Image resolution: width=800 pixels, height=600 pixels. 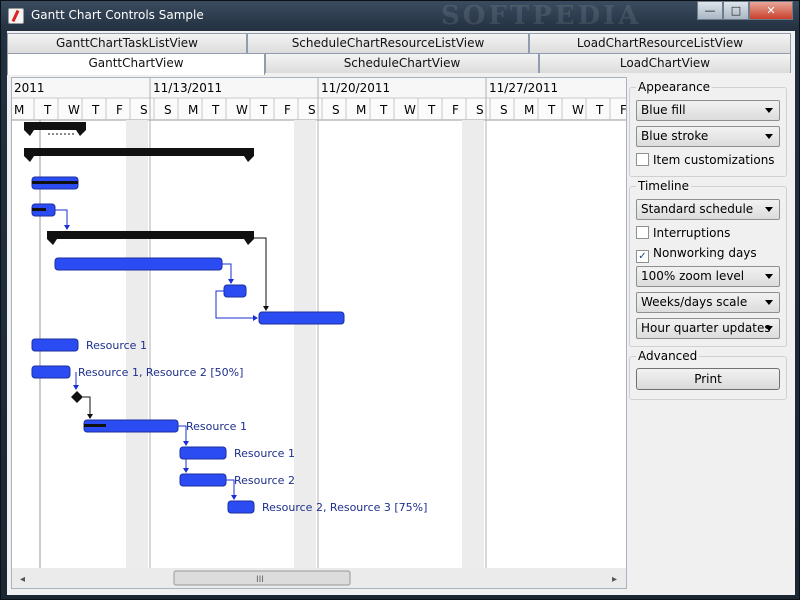 What do you see at coordinates (187, 88) in the screenshot?
I see `week-label: 11/13/2011` at bounding box center [187, 88].